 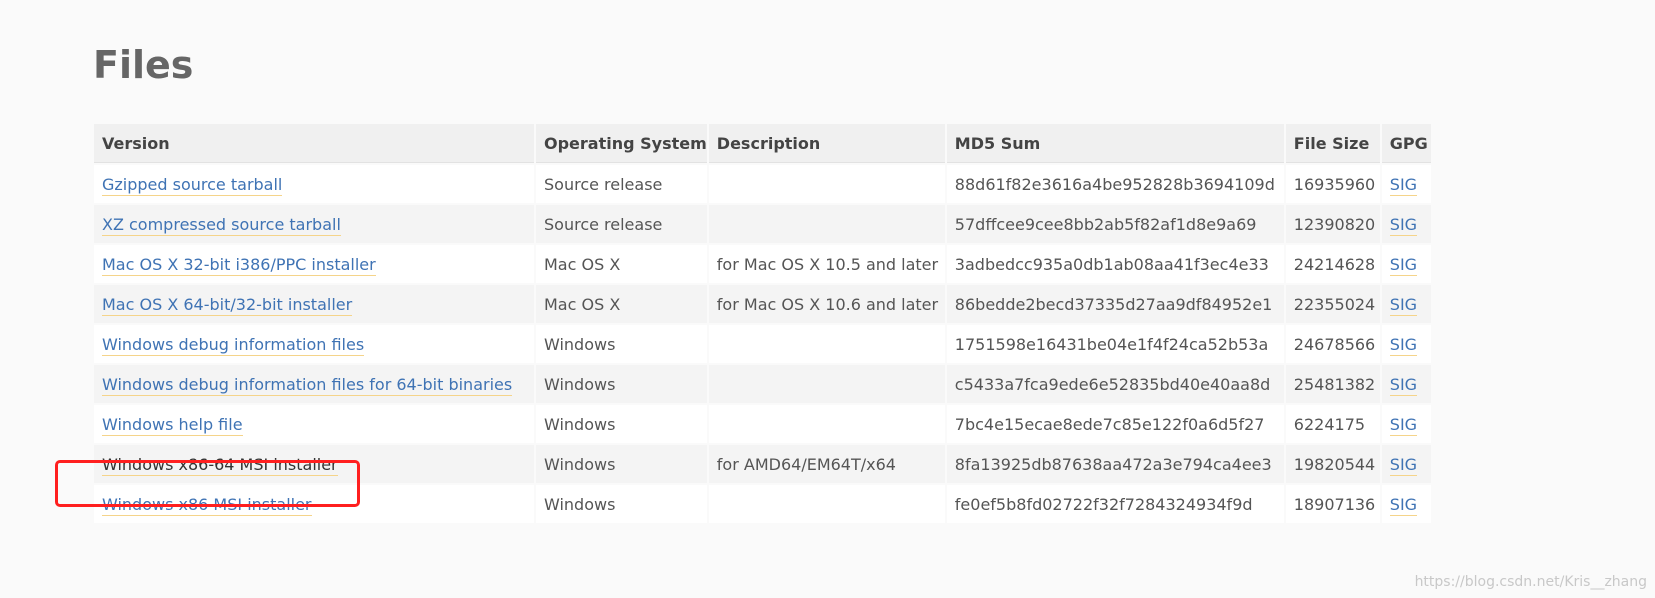 What do you see at coordinates (314, 504) in the screenshot?
I see `cell-version: Windows x86 MSI installer` at bounding box center [314, 504].